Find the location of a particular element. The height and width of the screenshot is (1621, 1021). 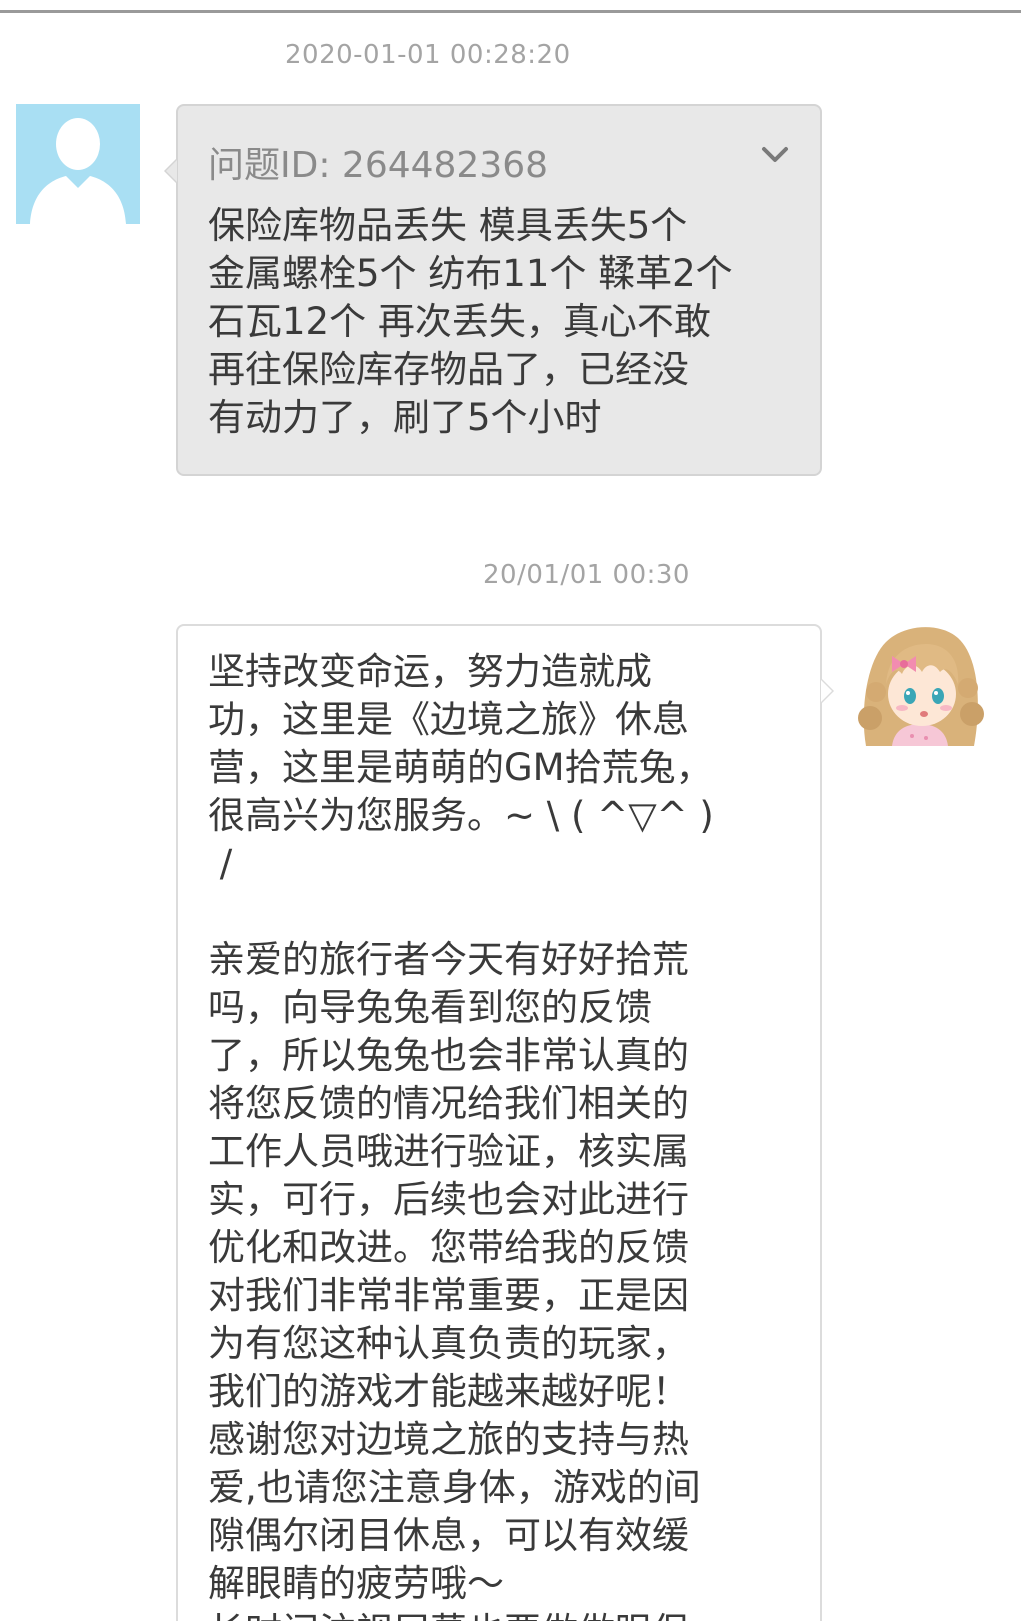

user-avatar is located at coordinates (78, 164).